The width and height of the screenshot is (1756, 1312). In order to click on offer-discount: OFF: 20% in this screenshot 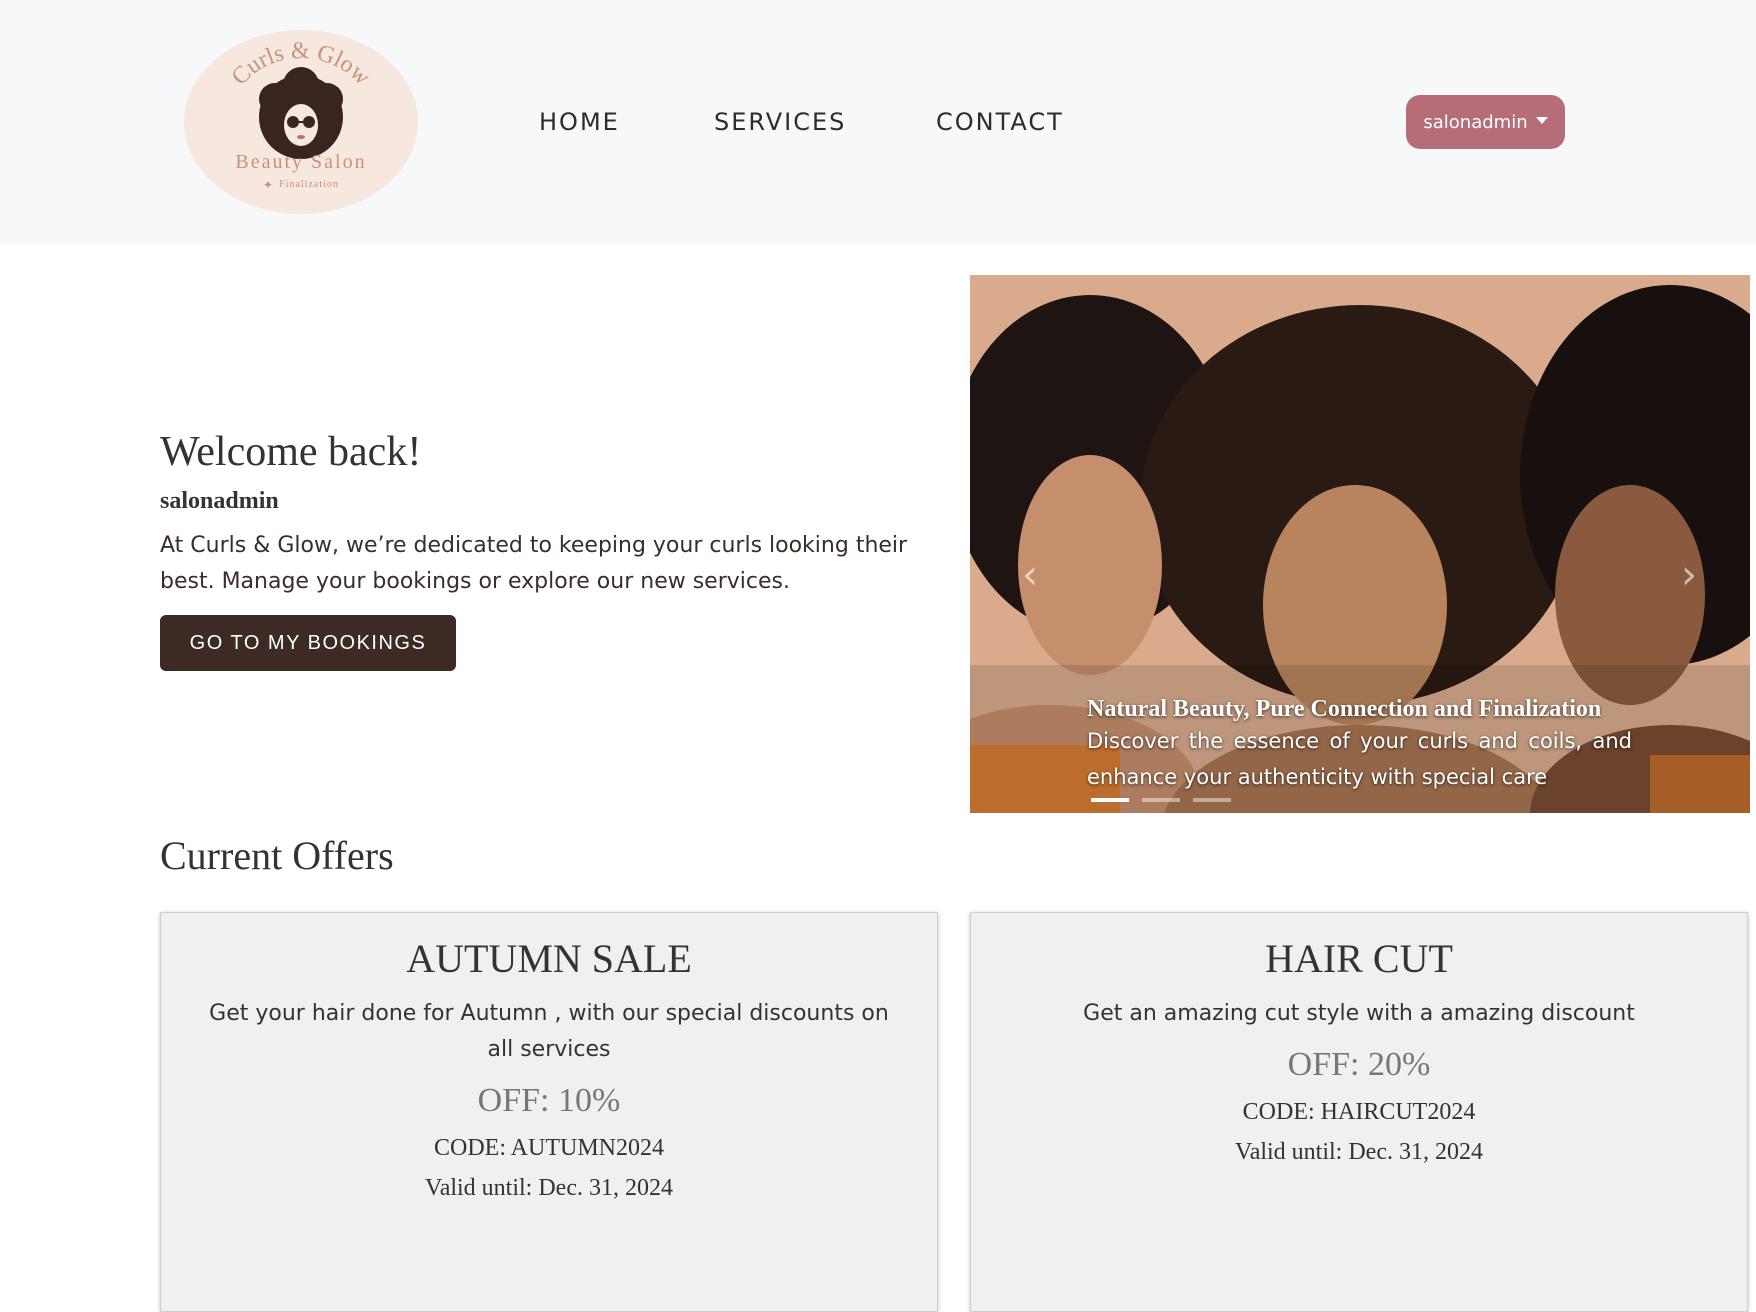, I will do `click(1359, 1064)`.